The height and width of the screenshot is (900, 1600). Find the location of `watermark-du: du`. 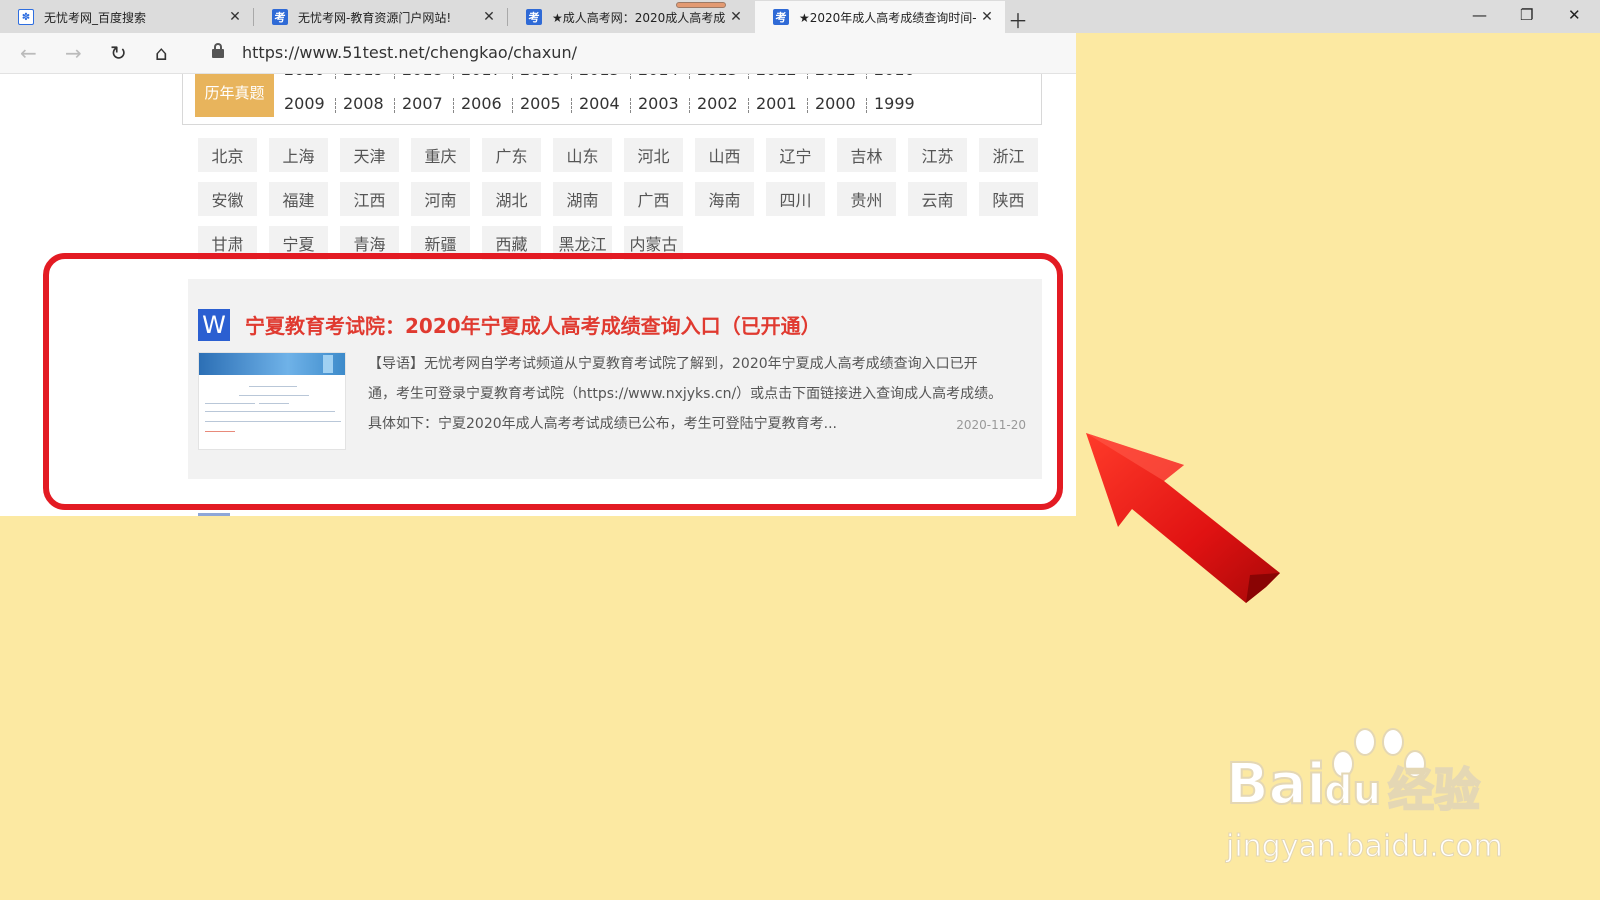

watermark-du: du is located at coordinates (1352, 791).